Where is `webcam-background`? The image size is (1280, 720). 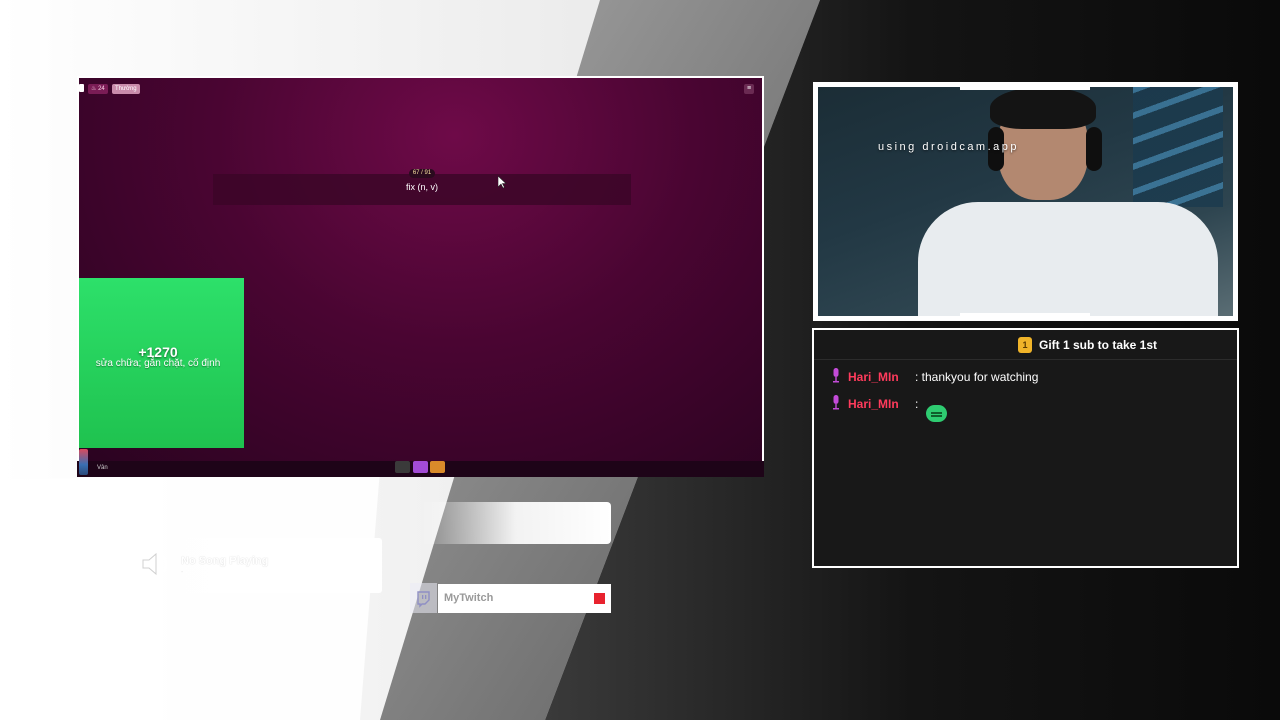 webcam-background is located at coordinates (1178, 147).